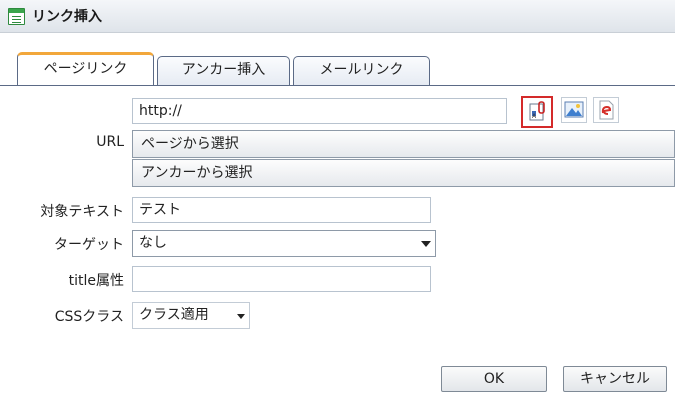  Describe the element at coordinates (403, 144) in the screenshot. I see `select-from-page-button: ページから選択` at that location.